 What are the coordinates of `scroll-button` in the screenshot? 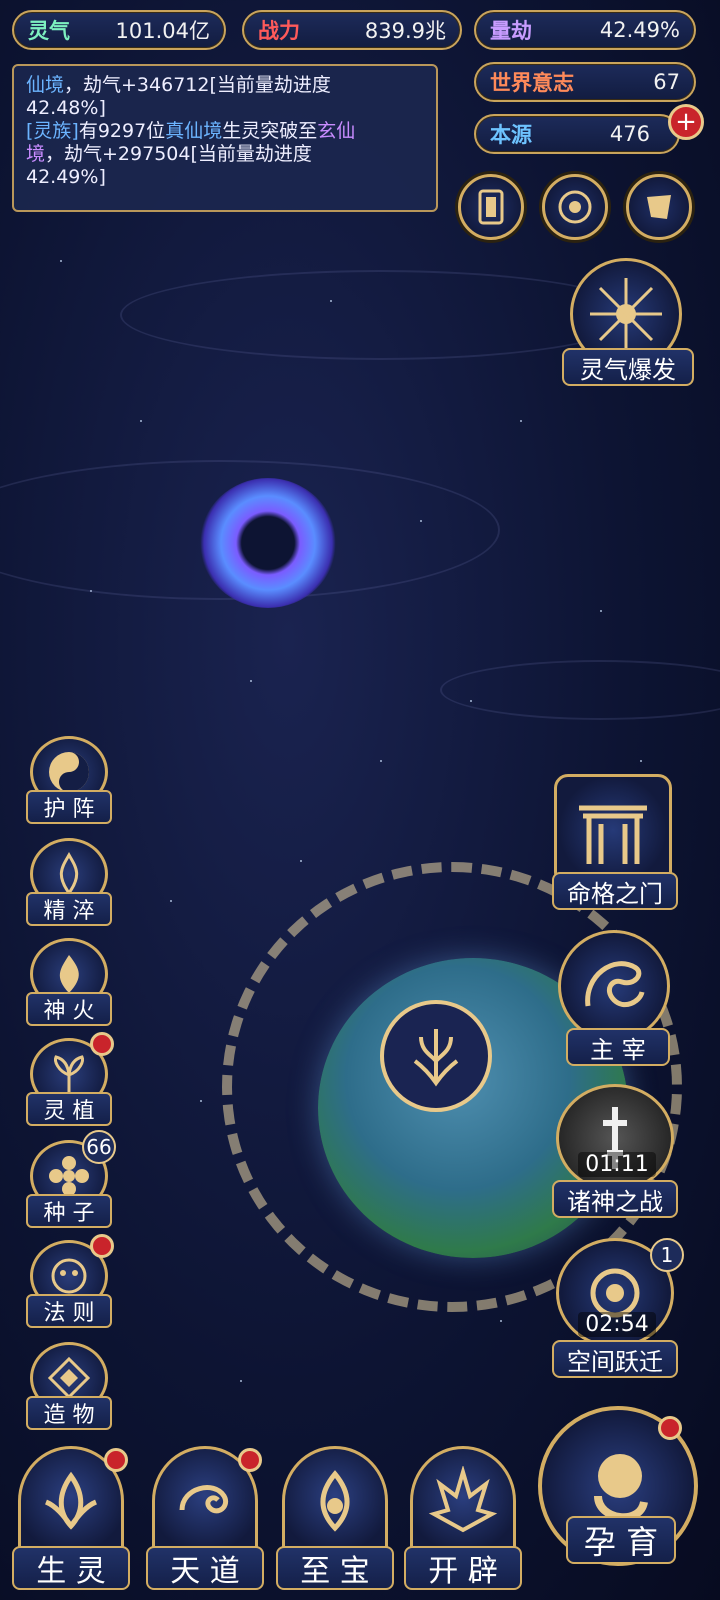 It's located at (659, 207).